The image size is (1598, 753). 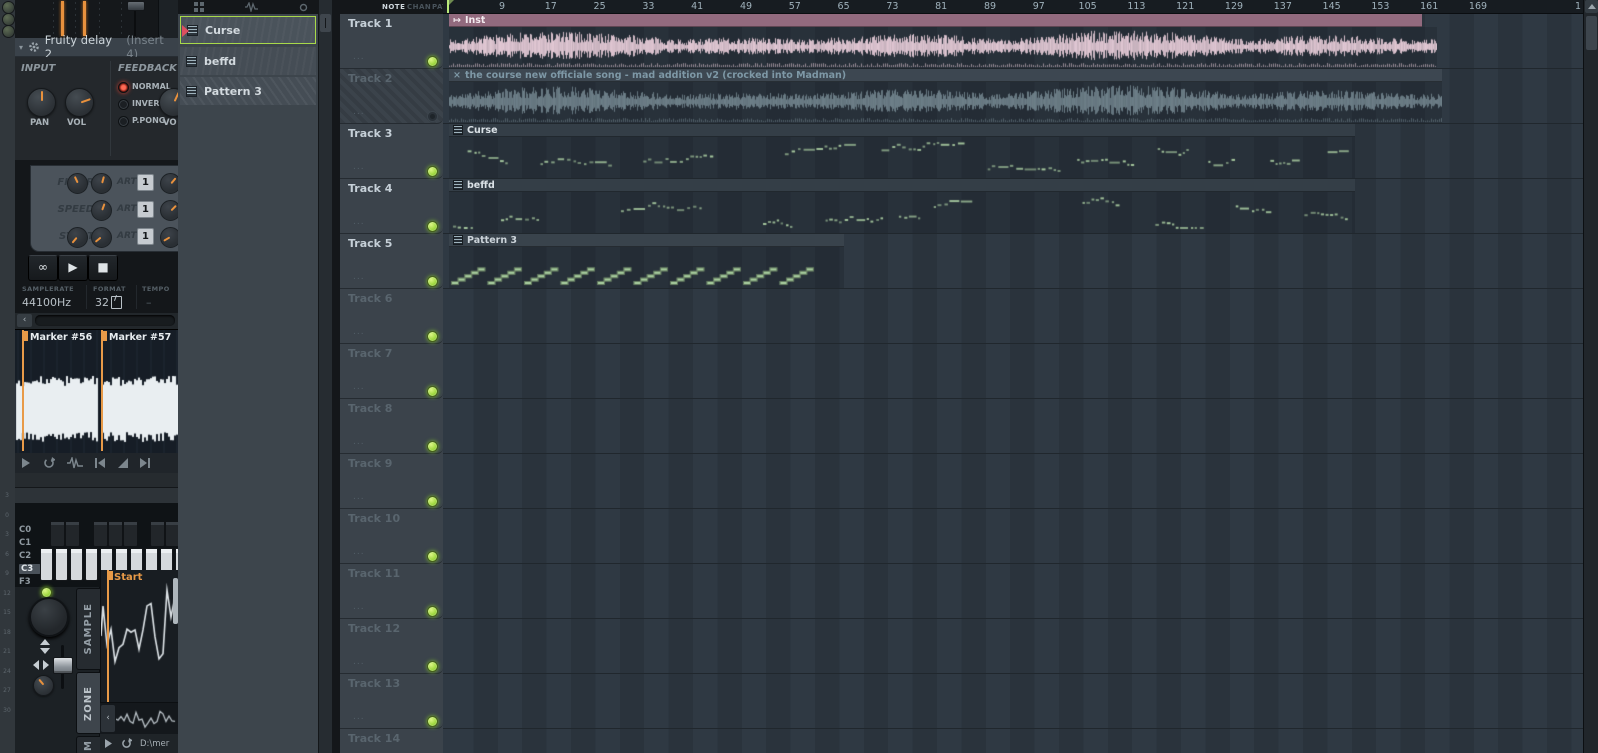 I want to click on marker-flag-icon, so click(x=105, y=336).